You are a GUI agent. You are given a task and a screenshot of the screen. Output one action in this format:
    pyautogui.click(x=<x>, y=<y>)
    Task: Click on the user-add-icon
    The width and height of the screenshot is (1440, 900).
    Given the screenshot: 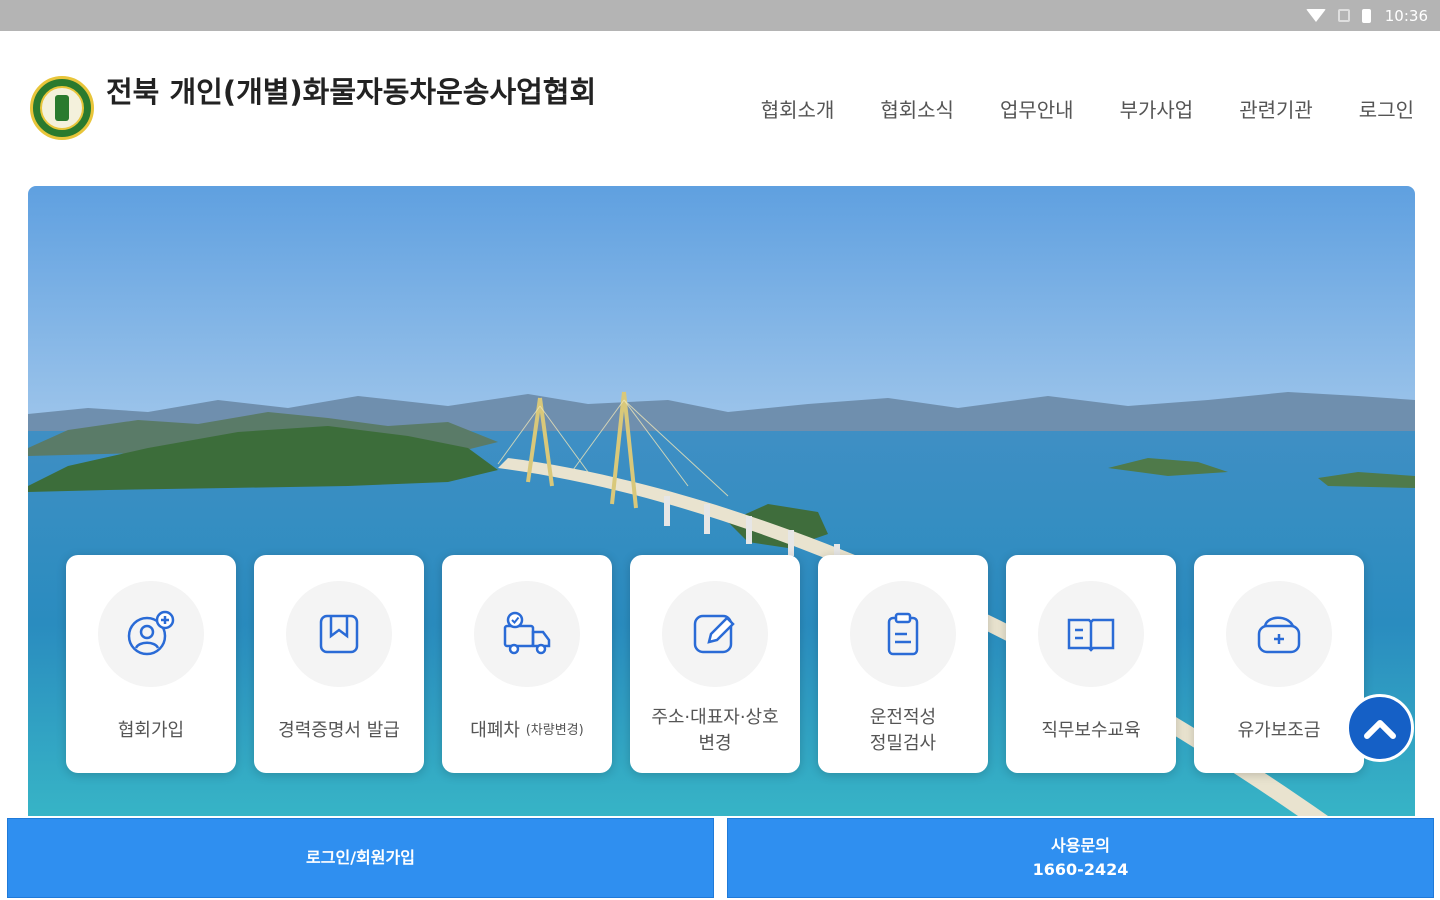 What is the action you would take?
    pyautogui.click(x=151, y=633)
    